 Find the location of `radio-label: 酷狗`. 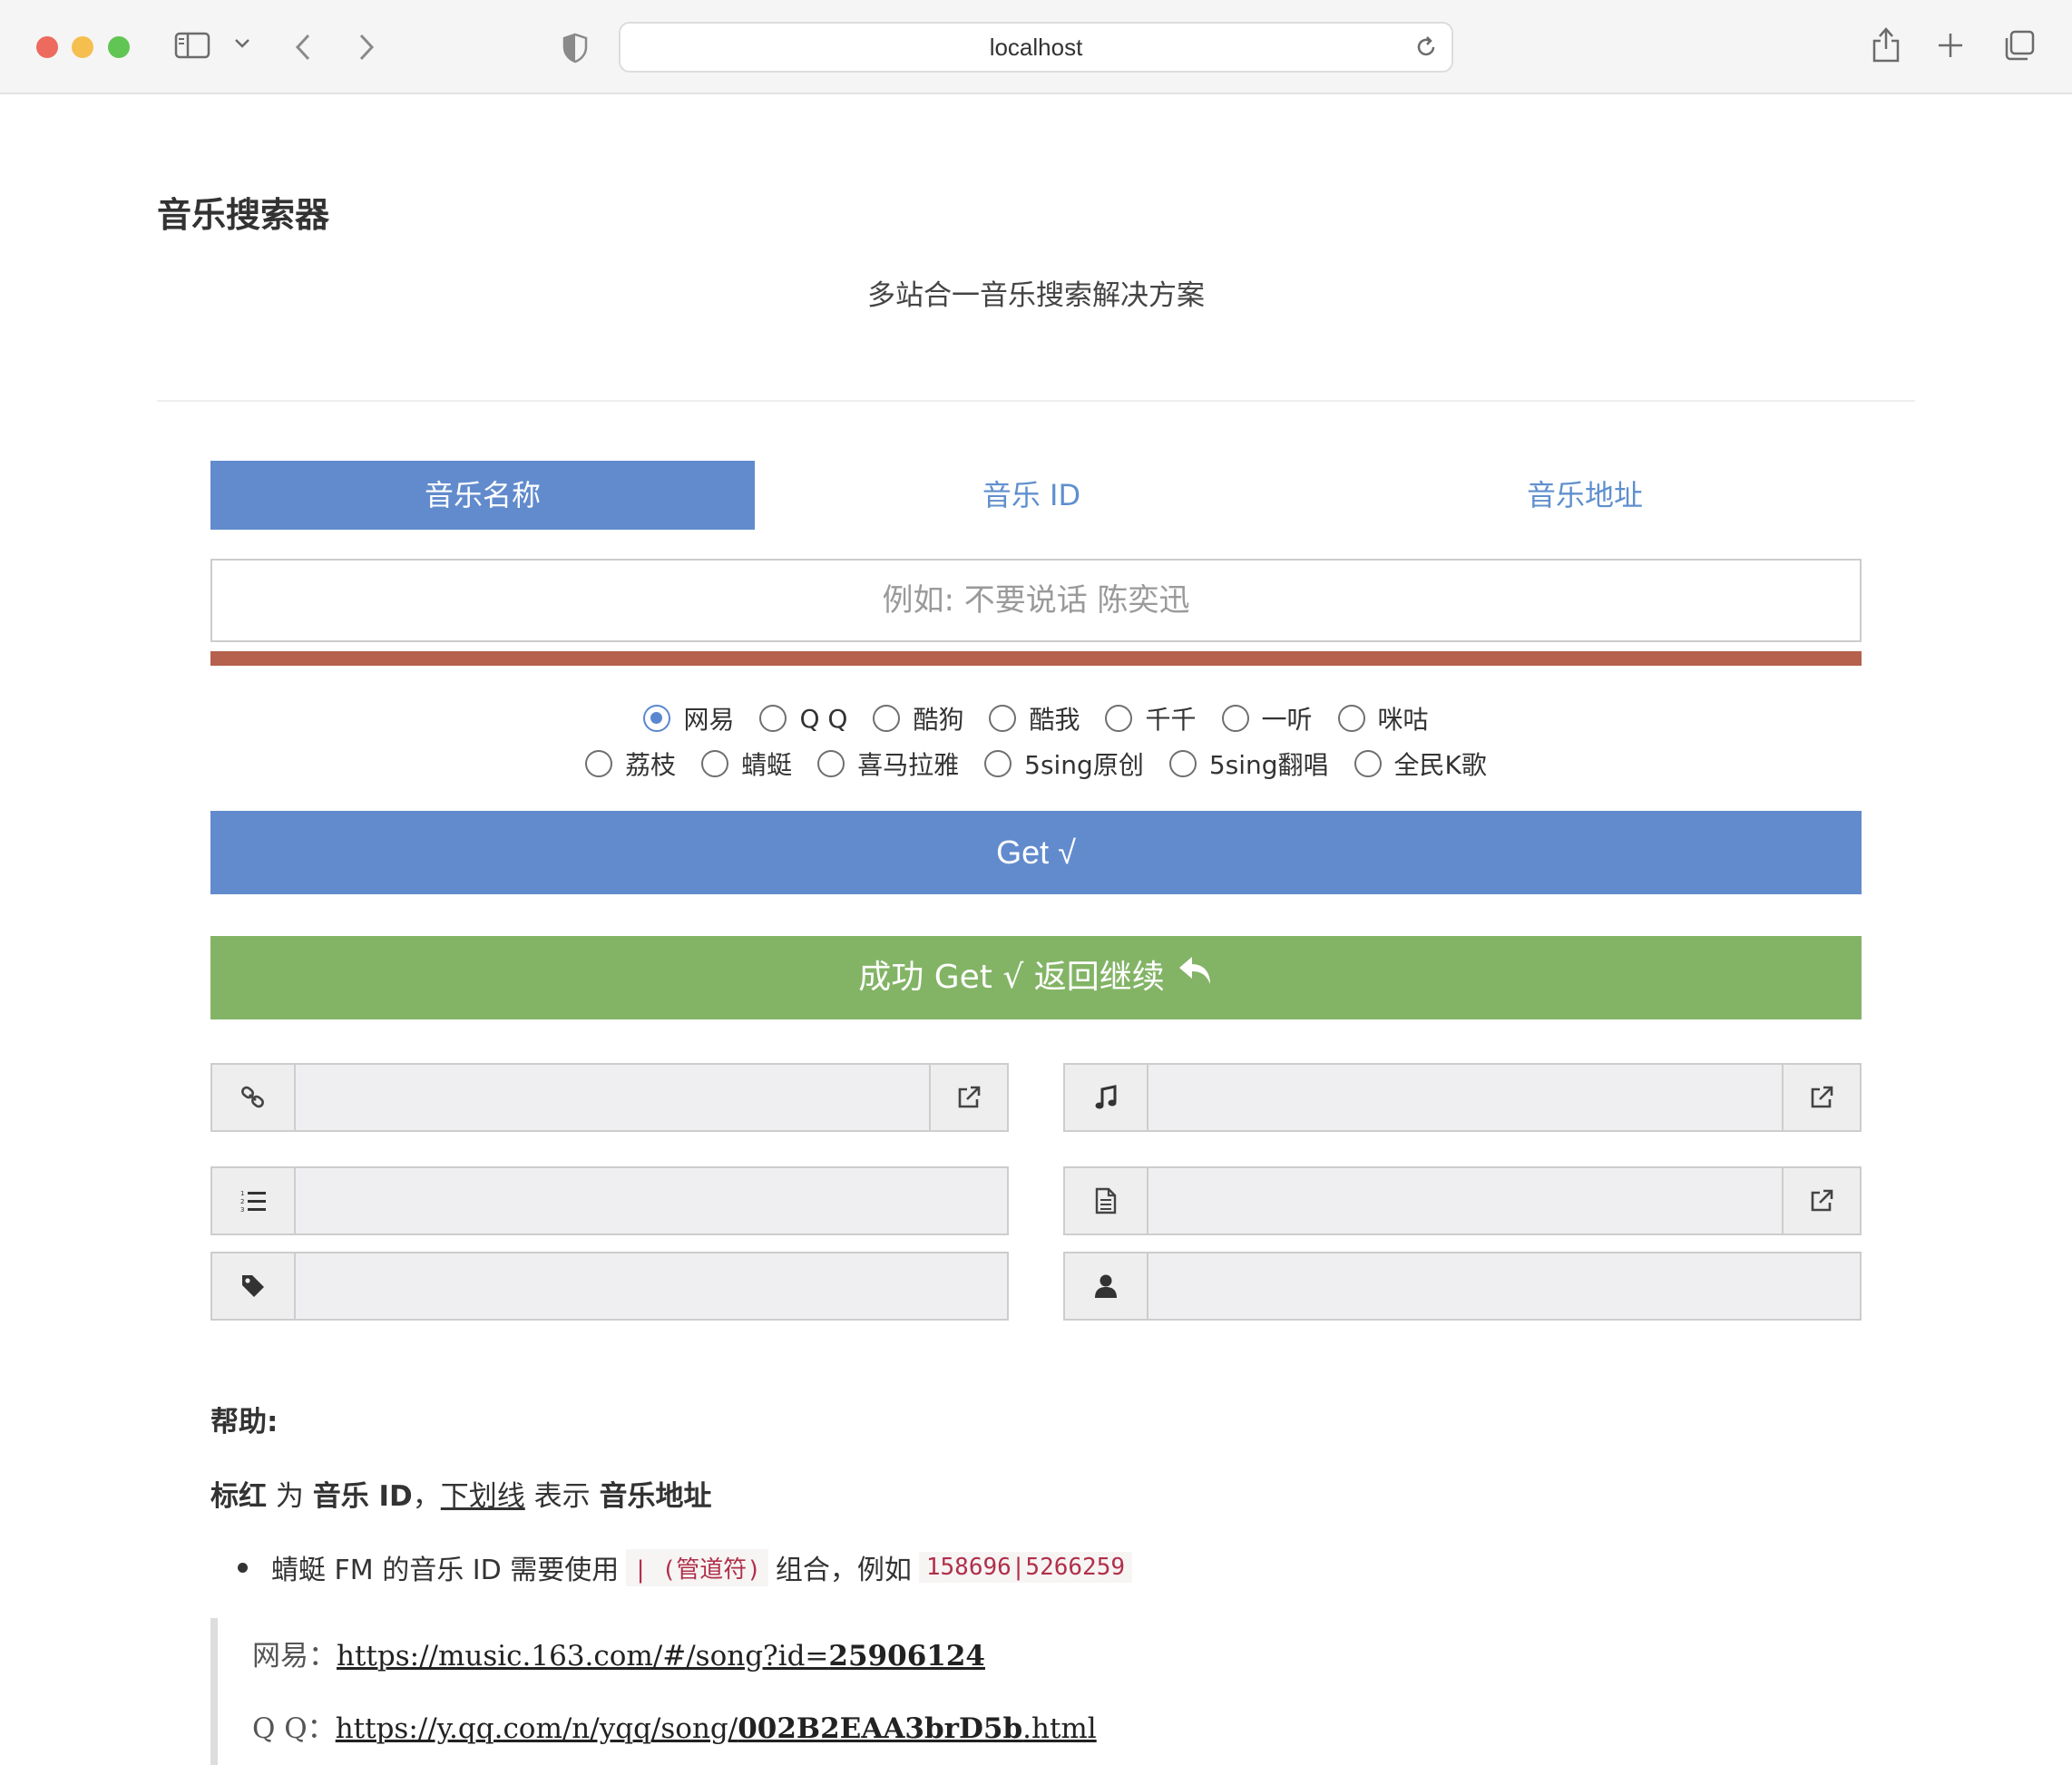

radio-label: 酷狗 is located at coordinates (938, 720).